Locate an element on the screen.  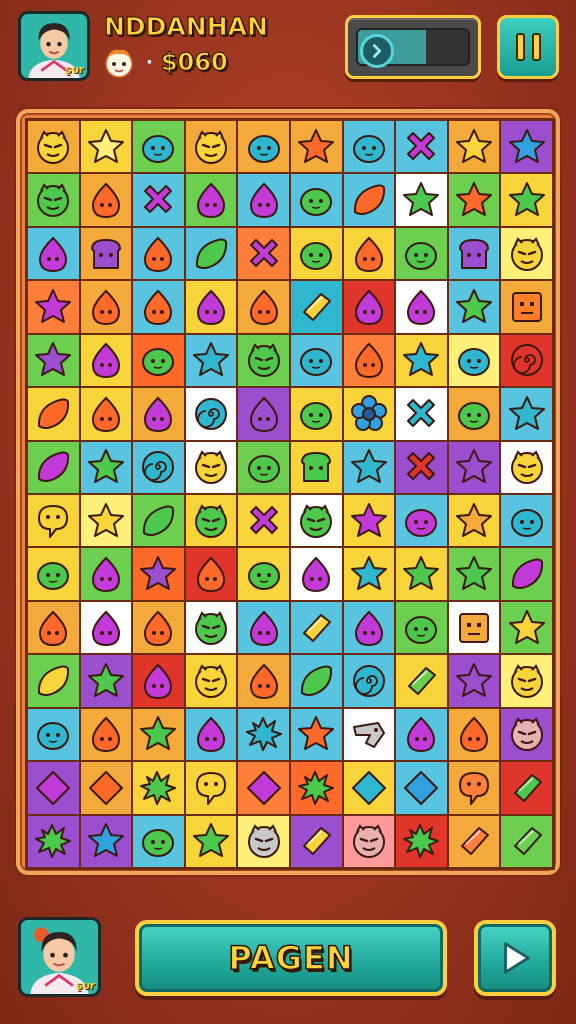
progress-chevron-button is located at coordinates (377, 51).